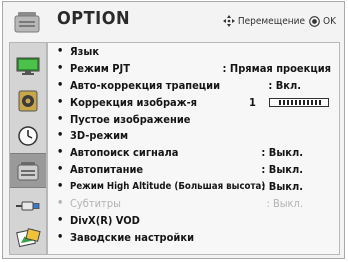 The image size is (348, 262). What do you see at coordinates (168, 187) in the screenshot?
I see `menu-item-label: Режим High Altitude (Большая высота)` at bounding box center [168, 187].